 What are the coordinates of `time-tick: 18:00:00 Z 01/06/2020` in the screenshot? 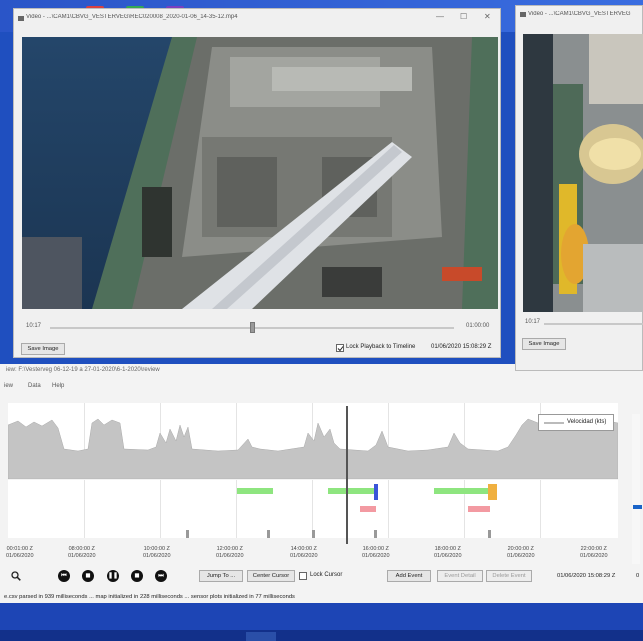 It's located at (448, 553).